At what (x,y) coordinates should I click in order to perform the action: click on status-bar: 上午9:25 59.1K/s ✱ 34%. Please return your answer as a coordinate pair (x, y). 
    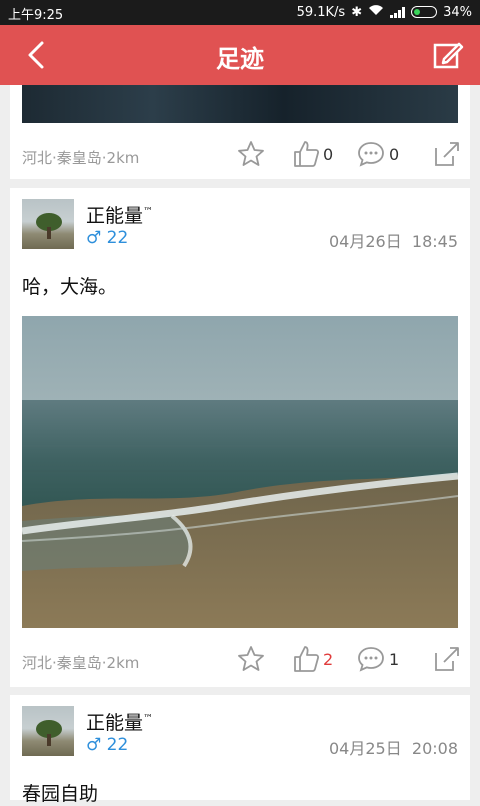
    Looking at the image, I should click on (240, 12).